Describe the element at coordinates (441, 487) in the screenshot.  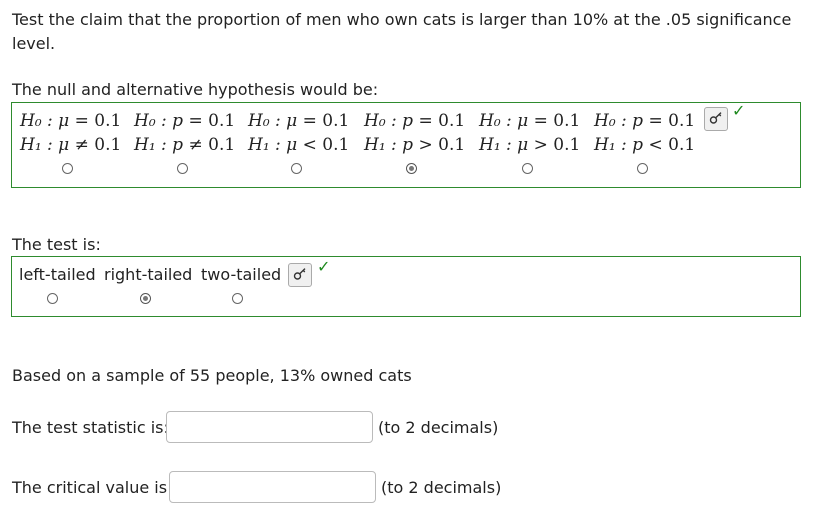
I see `critical-value-hint: (to 2 decimals)` at that location.